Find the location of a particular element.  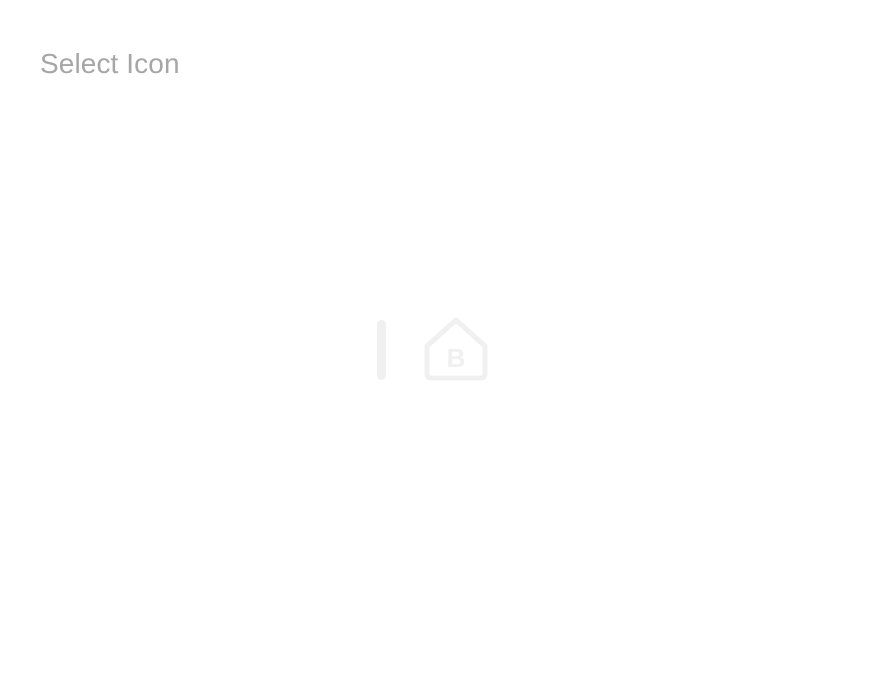

house-b-logo-icon: B is located at coordinates (456, 349).